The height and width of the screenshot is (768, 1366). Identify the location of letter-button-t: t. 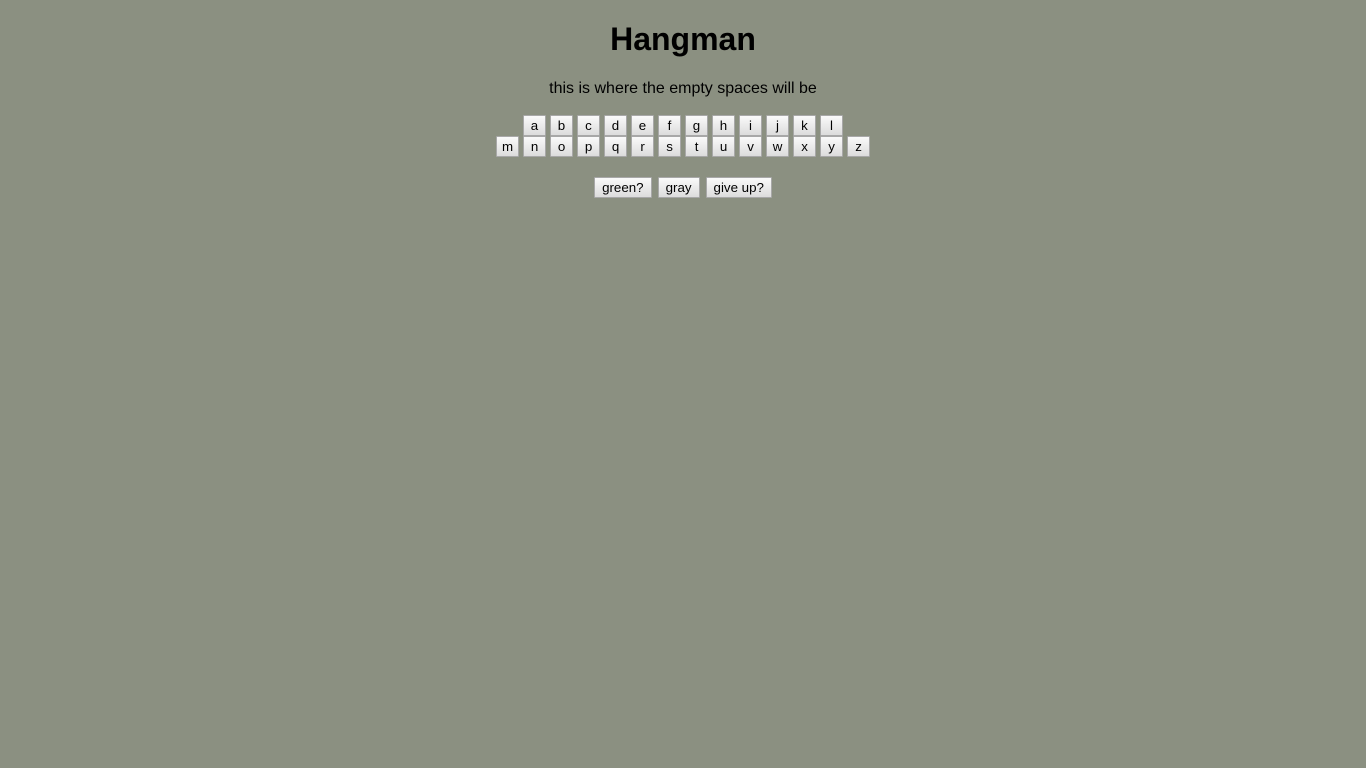
(697, 146).